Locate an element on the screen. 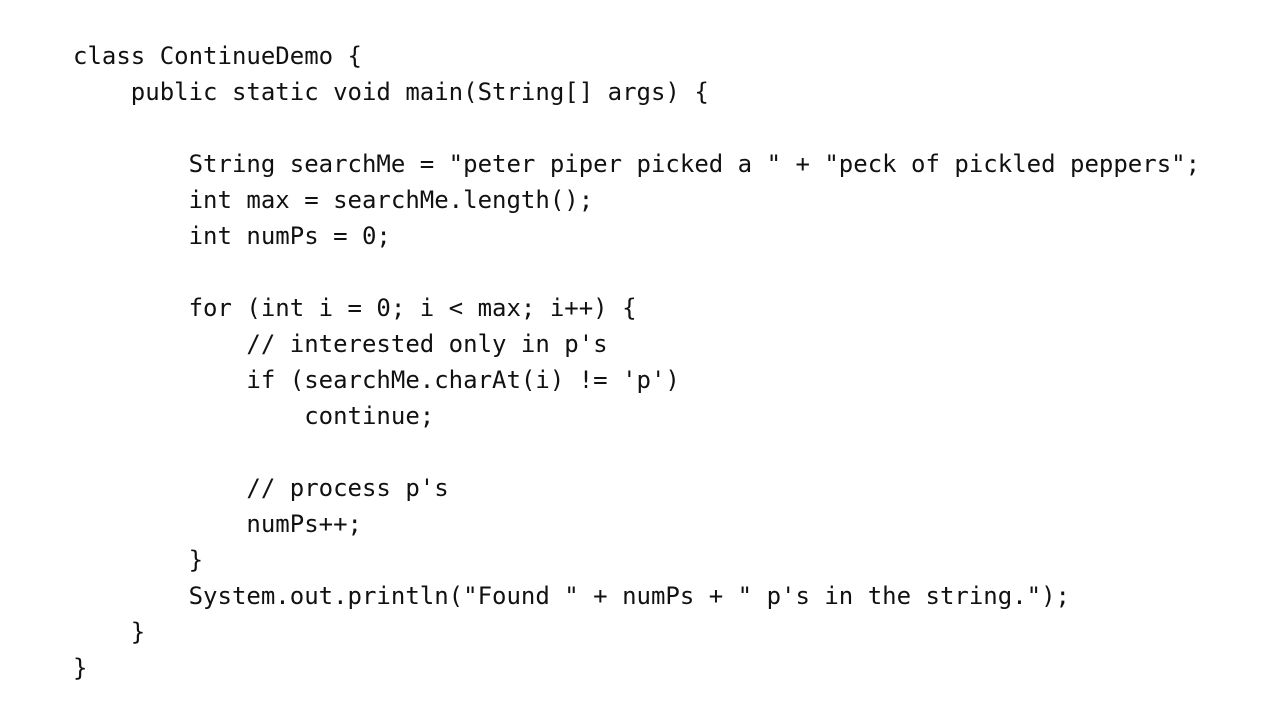 The width and height of the screenshot is (1261, 708). code-line: int max = searchMe.length(); is located at coordinates (333, 200).